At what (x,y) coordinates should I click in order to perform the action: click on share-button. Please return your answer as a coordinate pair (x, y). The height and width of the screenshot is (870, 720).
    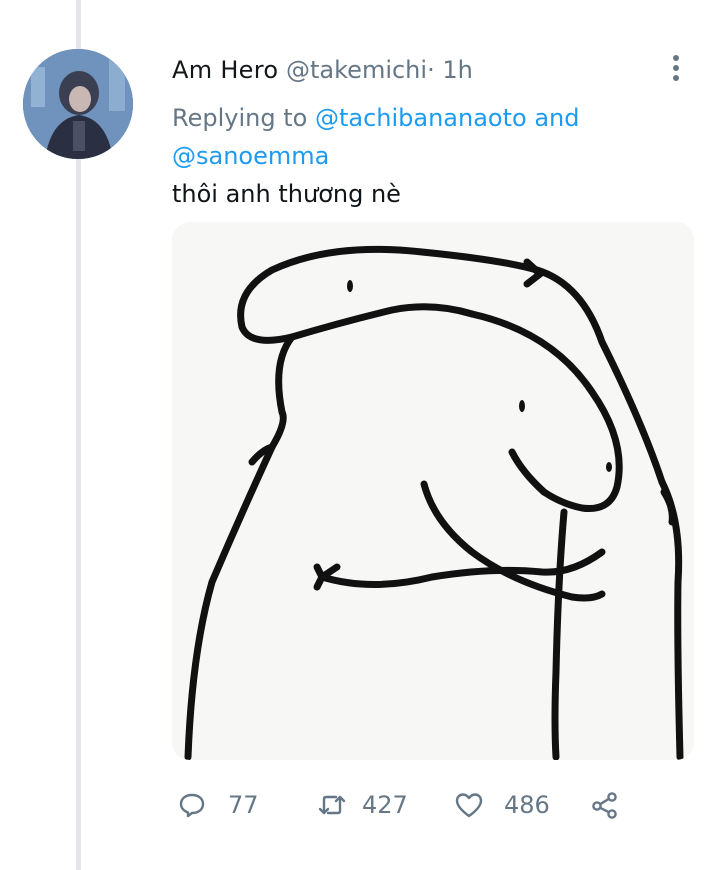
    Looking at the image, I should click on (605, 805).